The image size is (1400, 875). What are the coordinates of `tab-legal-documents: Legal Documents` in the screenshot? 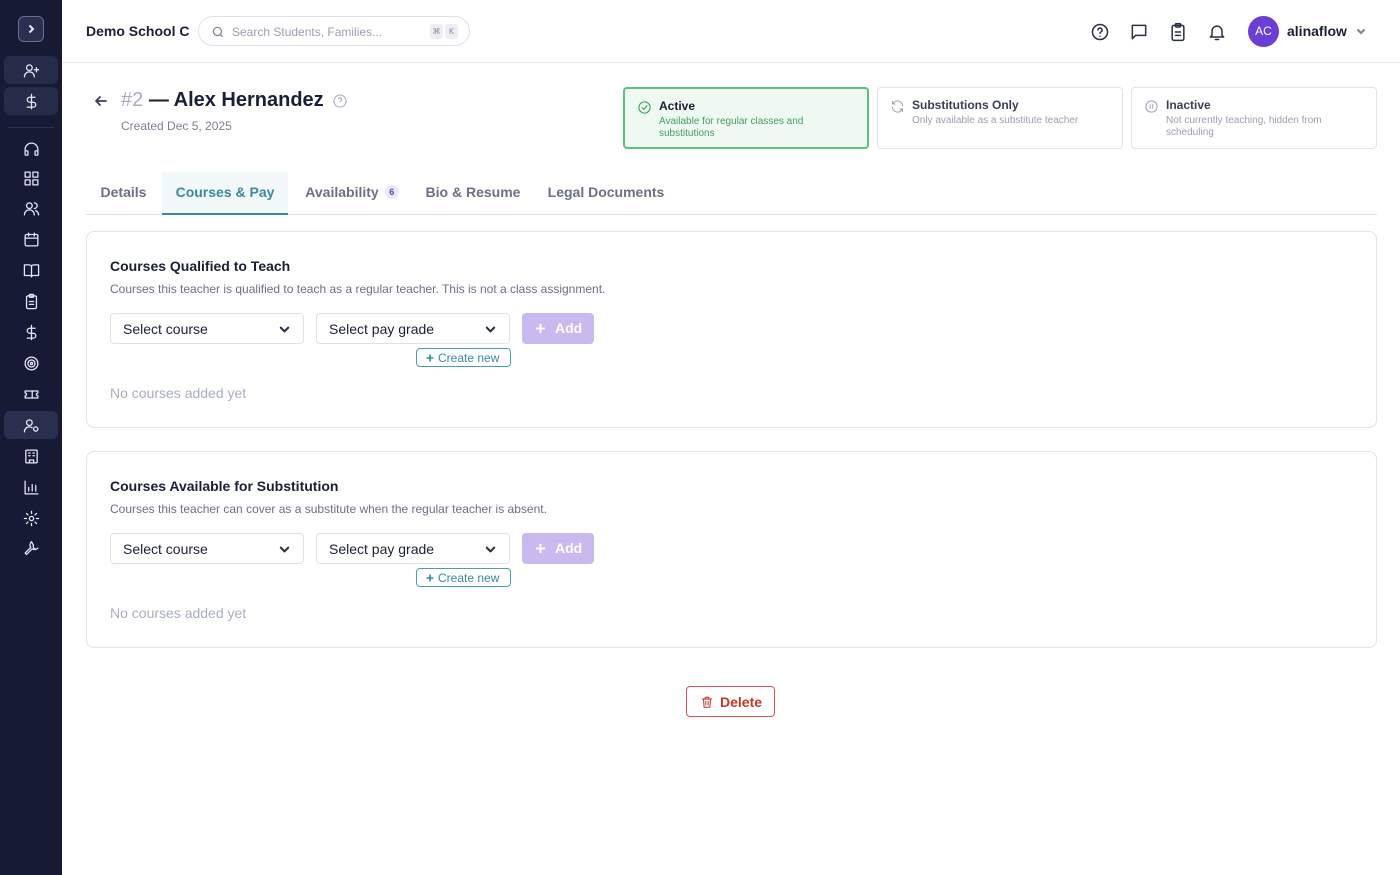 It's located at (606, 193).